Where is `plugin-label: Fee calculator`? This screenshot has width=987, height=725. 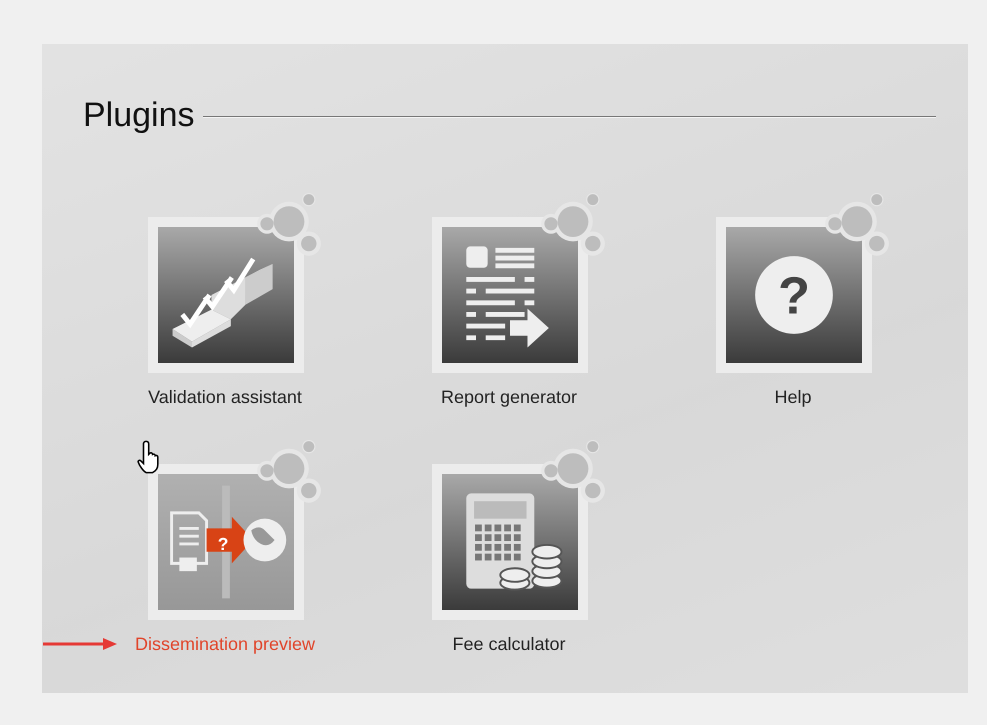 plugin-label: Fee calculator is located at coordinates (509, 644).